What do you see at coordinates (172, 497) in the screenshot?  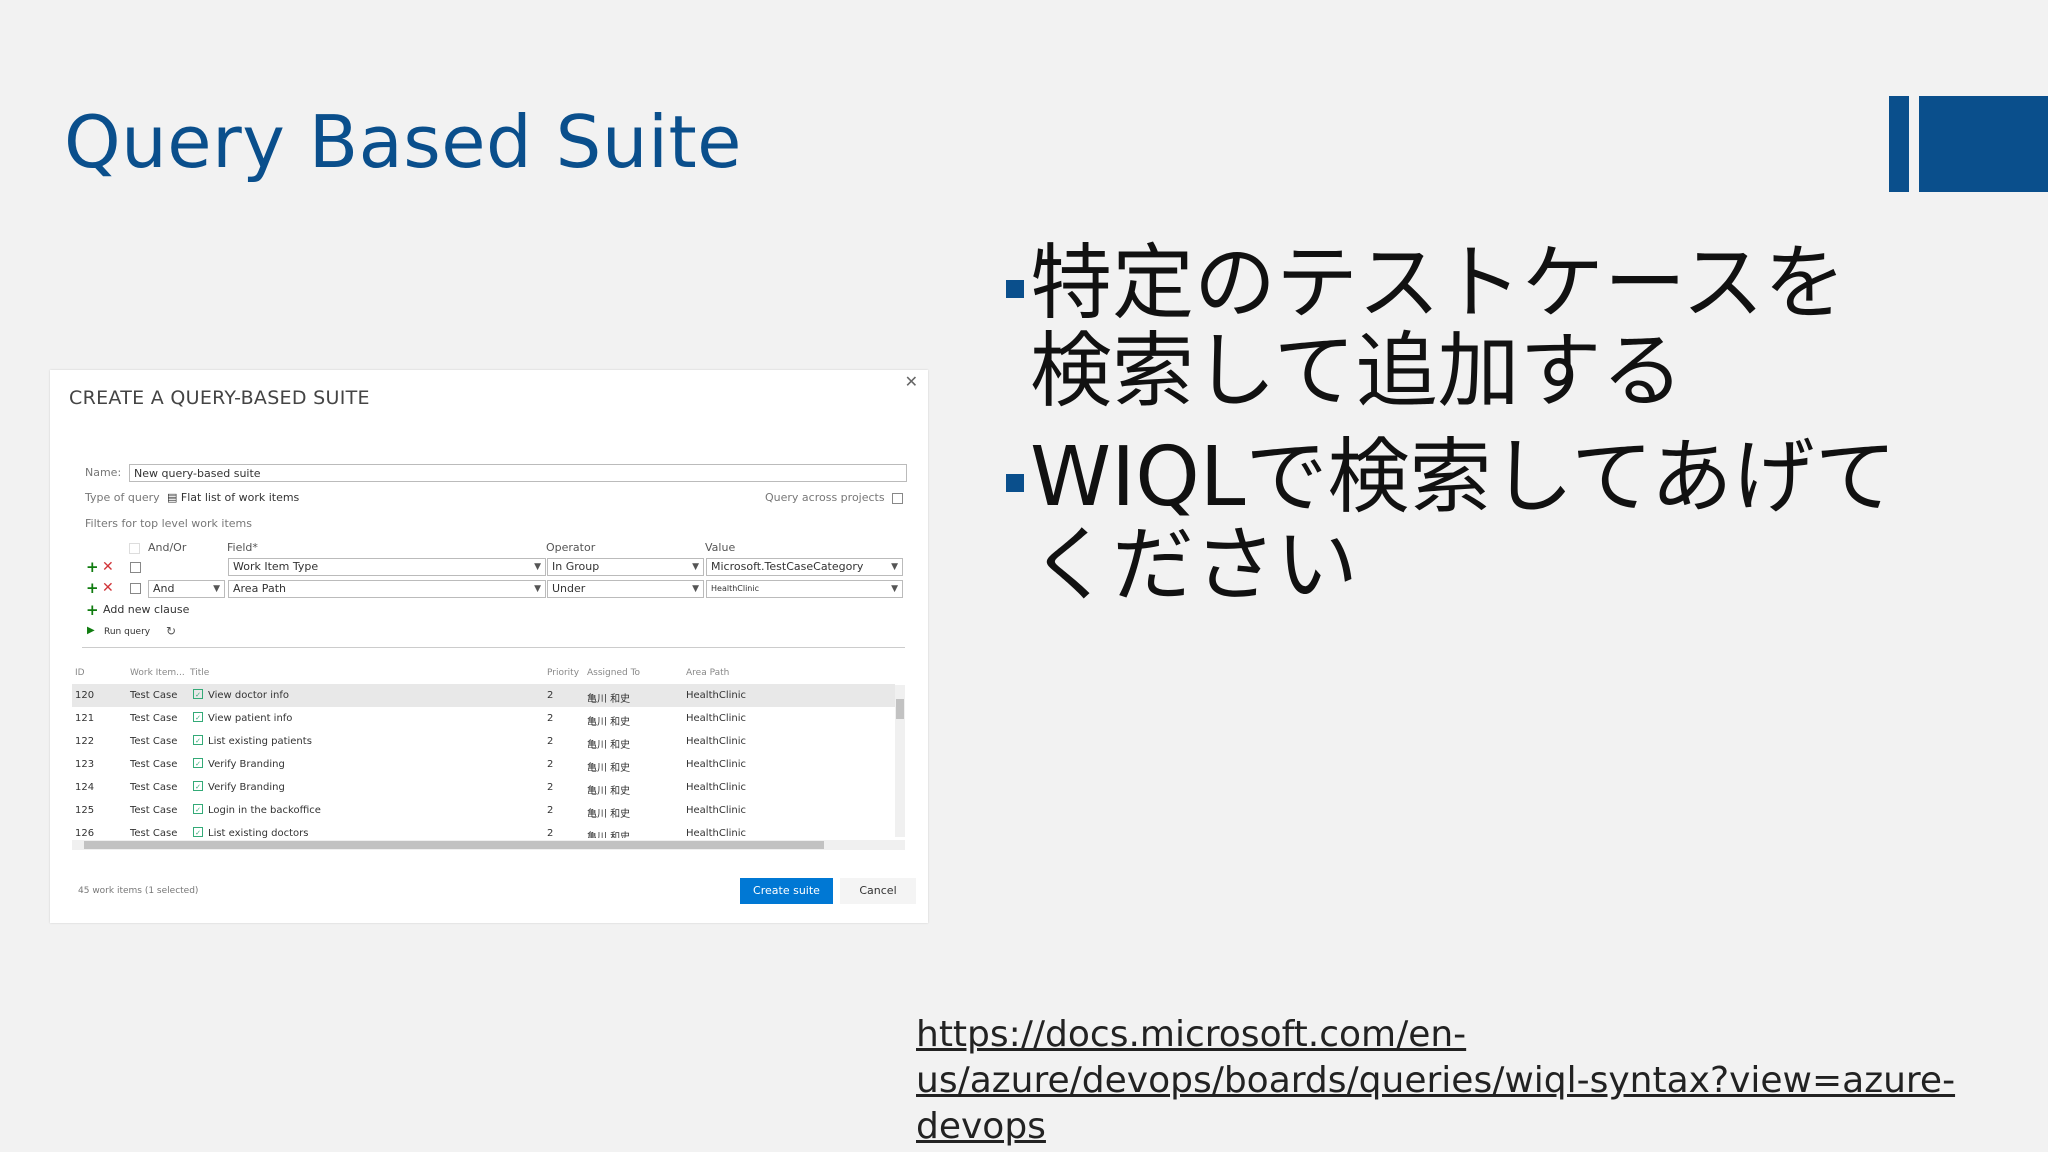 I see `list-icon: ▤` at bounding box center [172, 497].